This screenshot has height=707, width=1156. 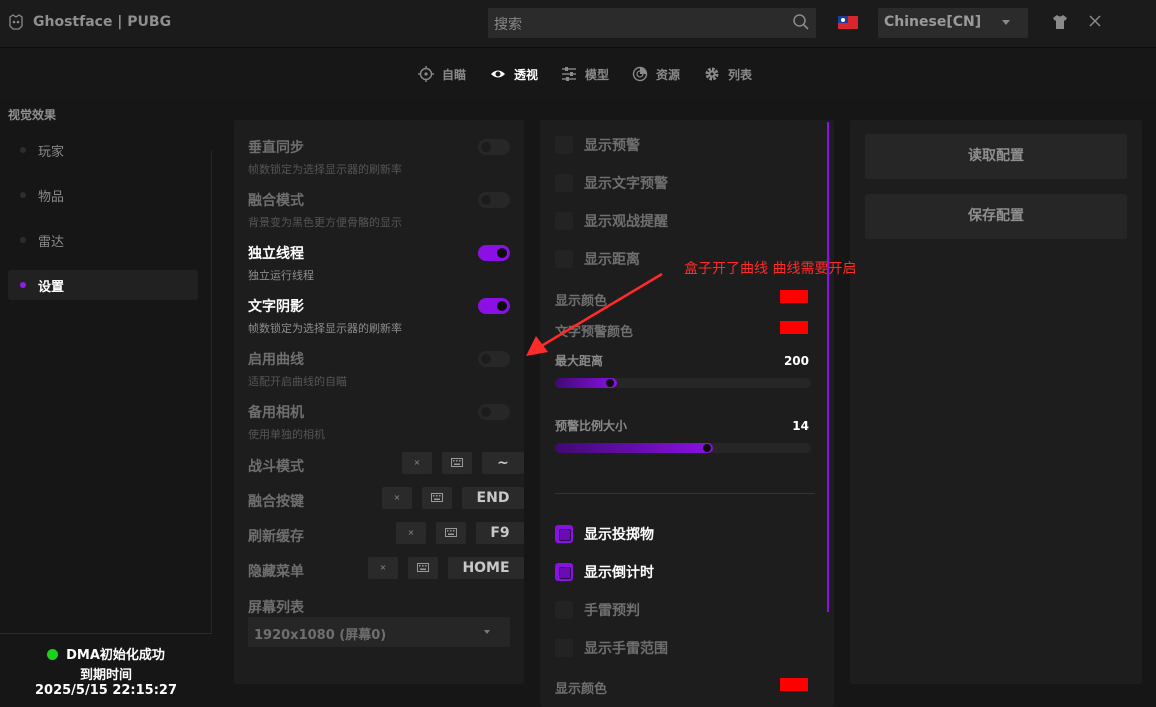 I want to click on keybind-value: END, so click(x=493, y=498).